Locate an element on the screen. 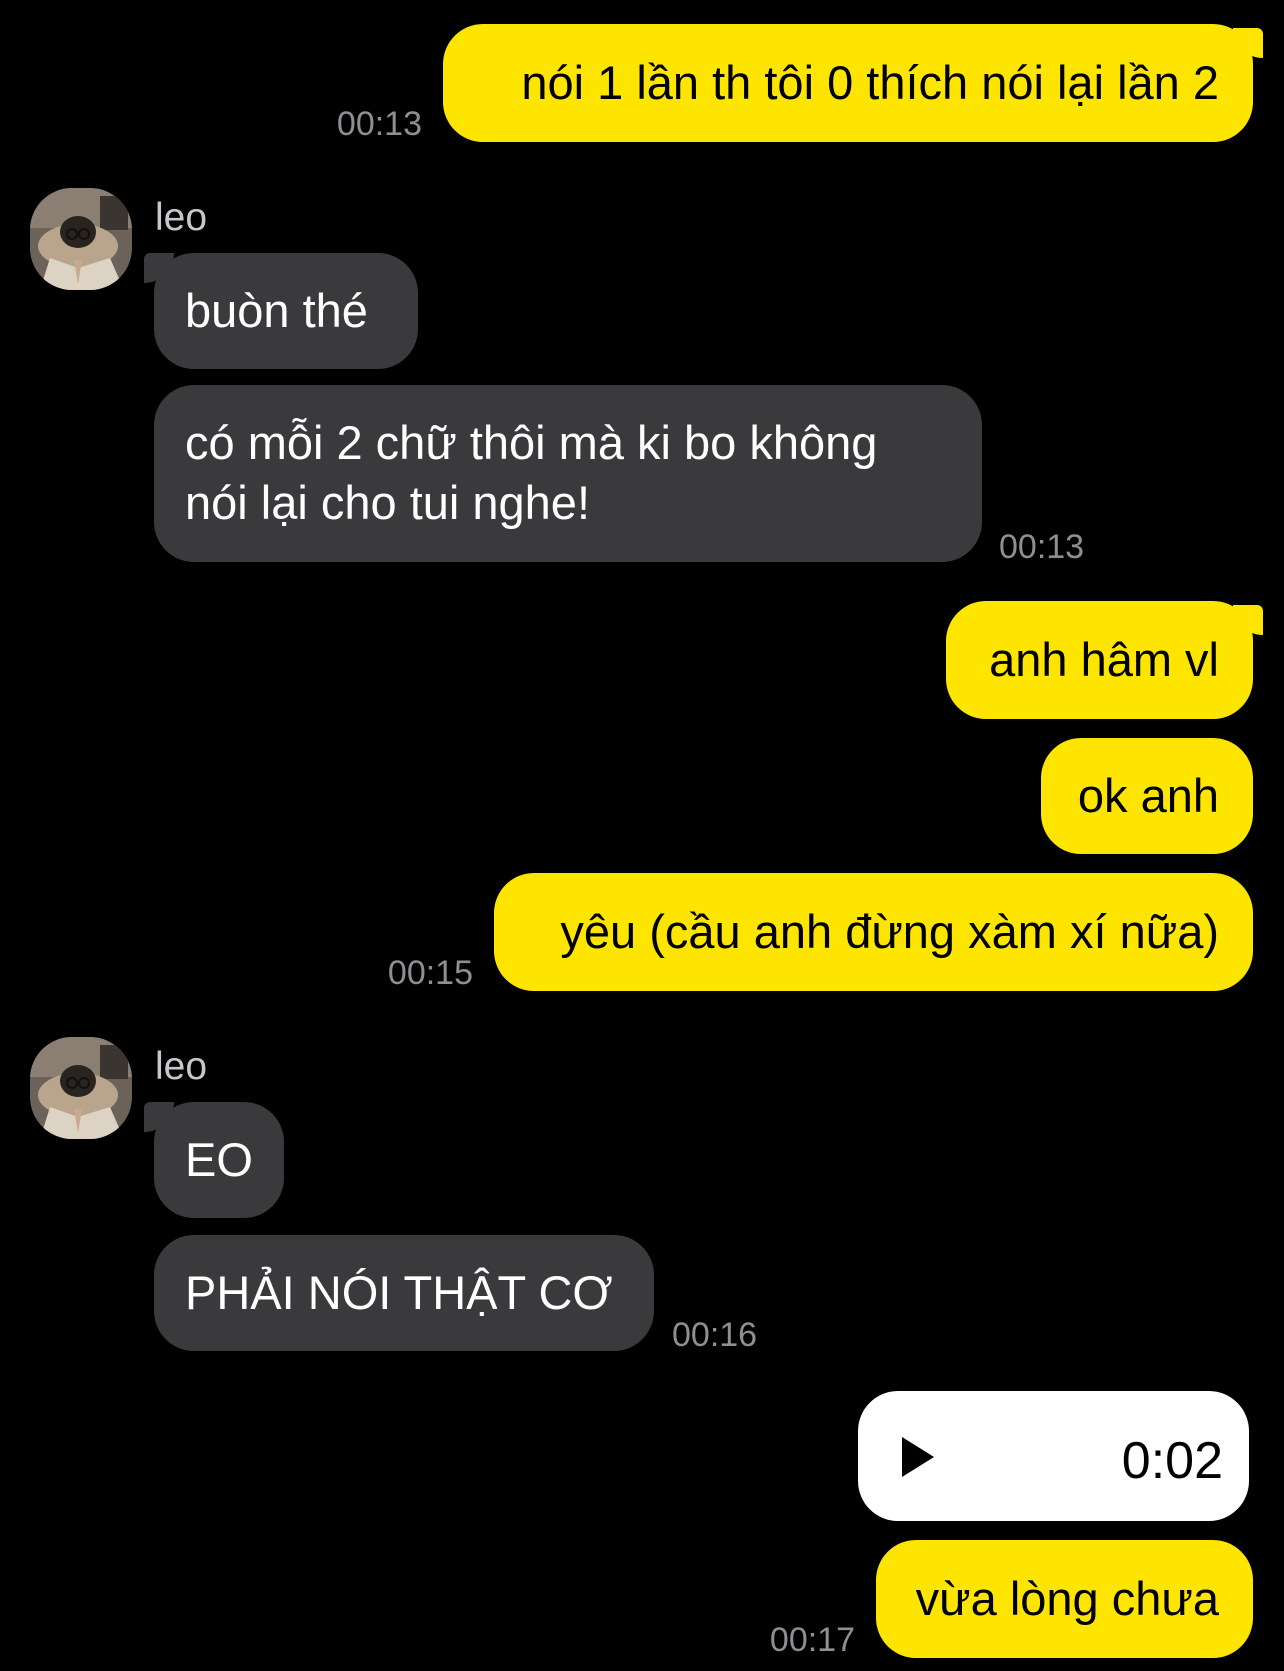 This screenshot has width=1284, height=1671. message-bubble: PHẢI NÓI THẬT CƠ is located at coordinates (404, 1293).